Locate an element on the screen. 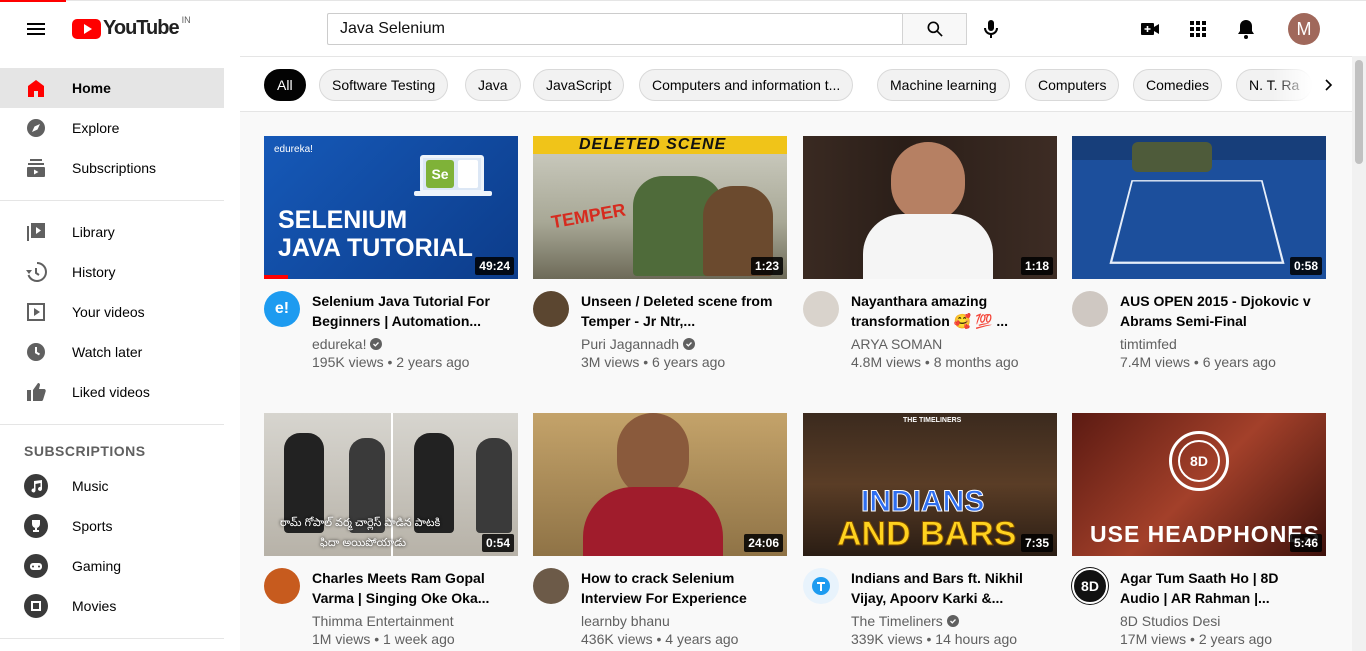 The width and height of the screenshot is (1366, 651). apps-grid-icon is located at coordinates (1198, 29).